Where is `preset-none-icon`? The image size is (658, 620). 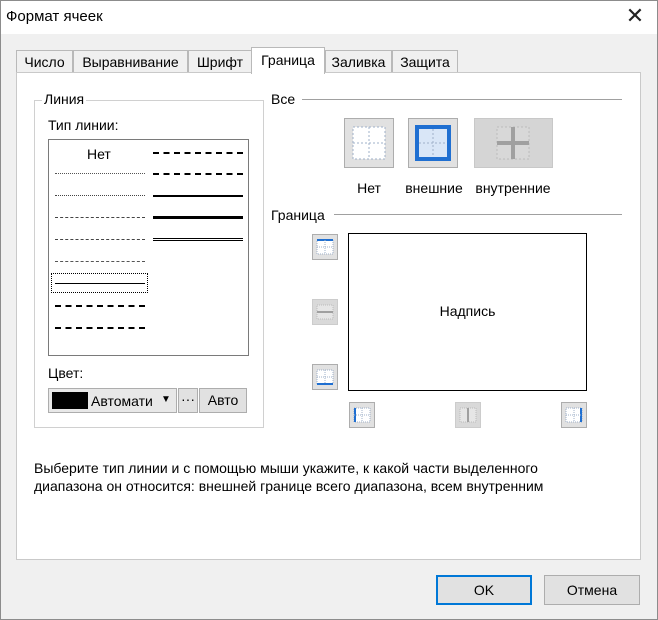
preset-none-icon is located at coordinates (369, 143).